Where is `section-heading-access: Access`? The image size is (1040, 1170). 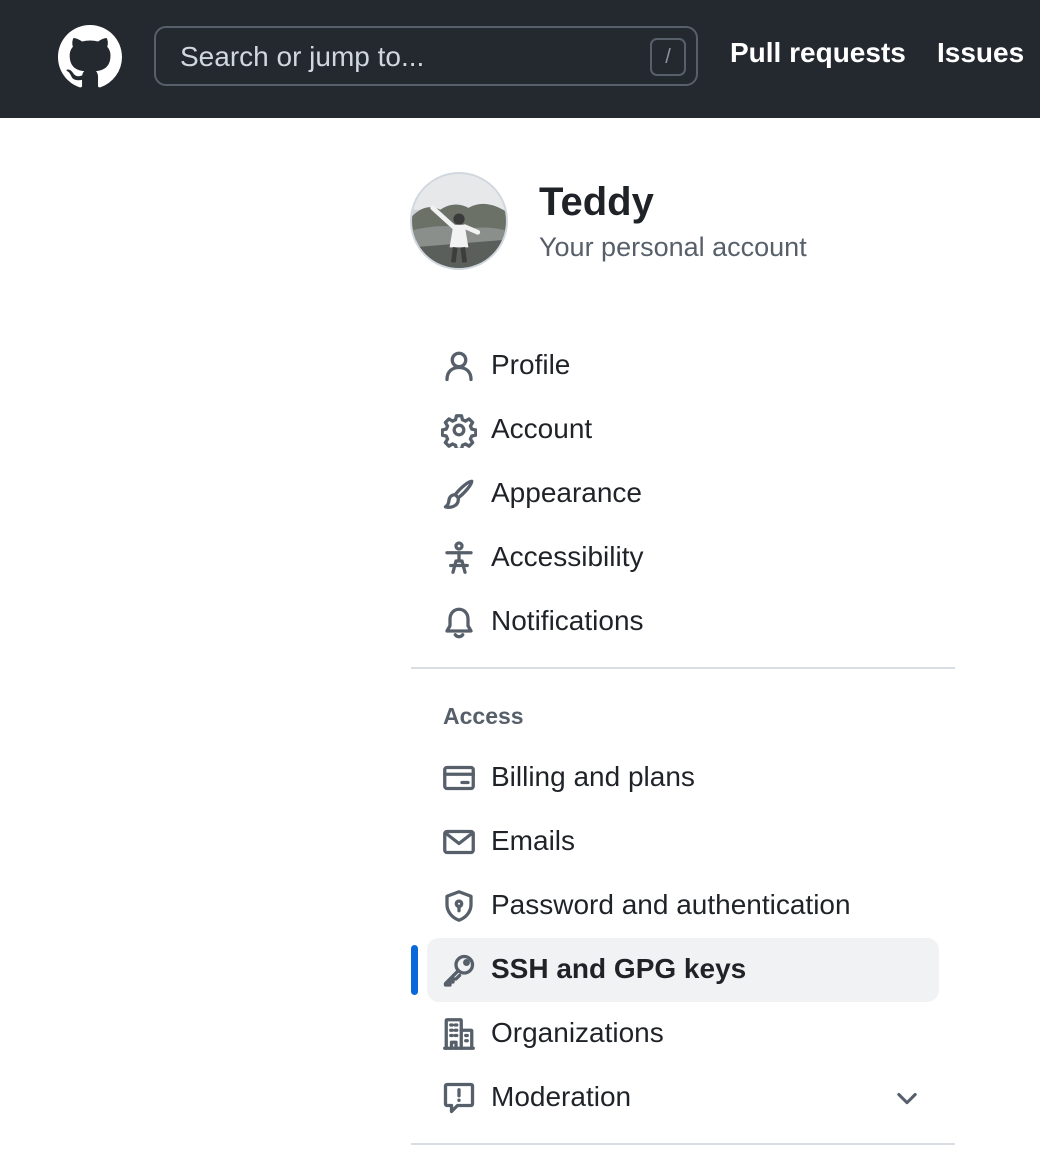
section-heading-access: Access is located at coordinates (483, 716).